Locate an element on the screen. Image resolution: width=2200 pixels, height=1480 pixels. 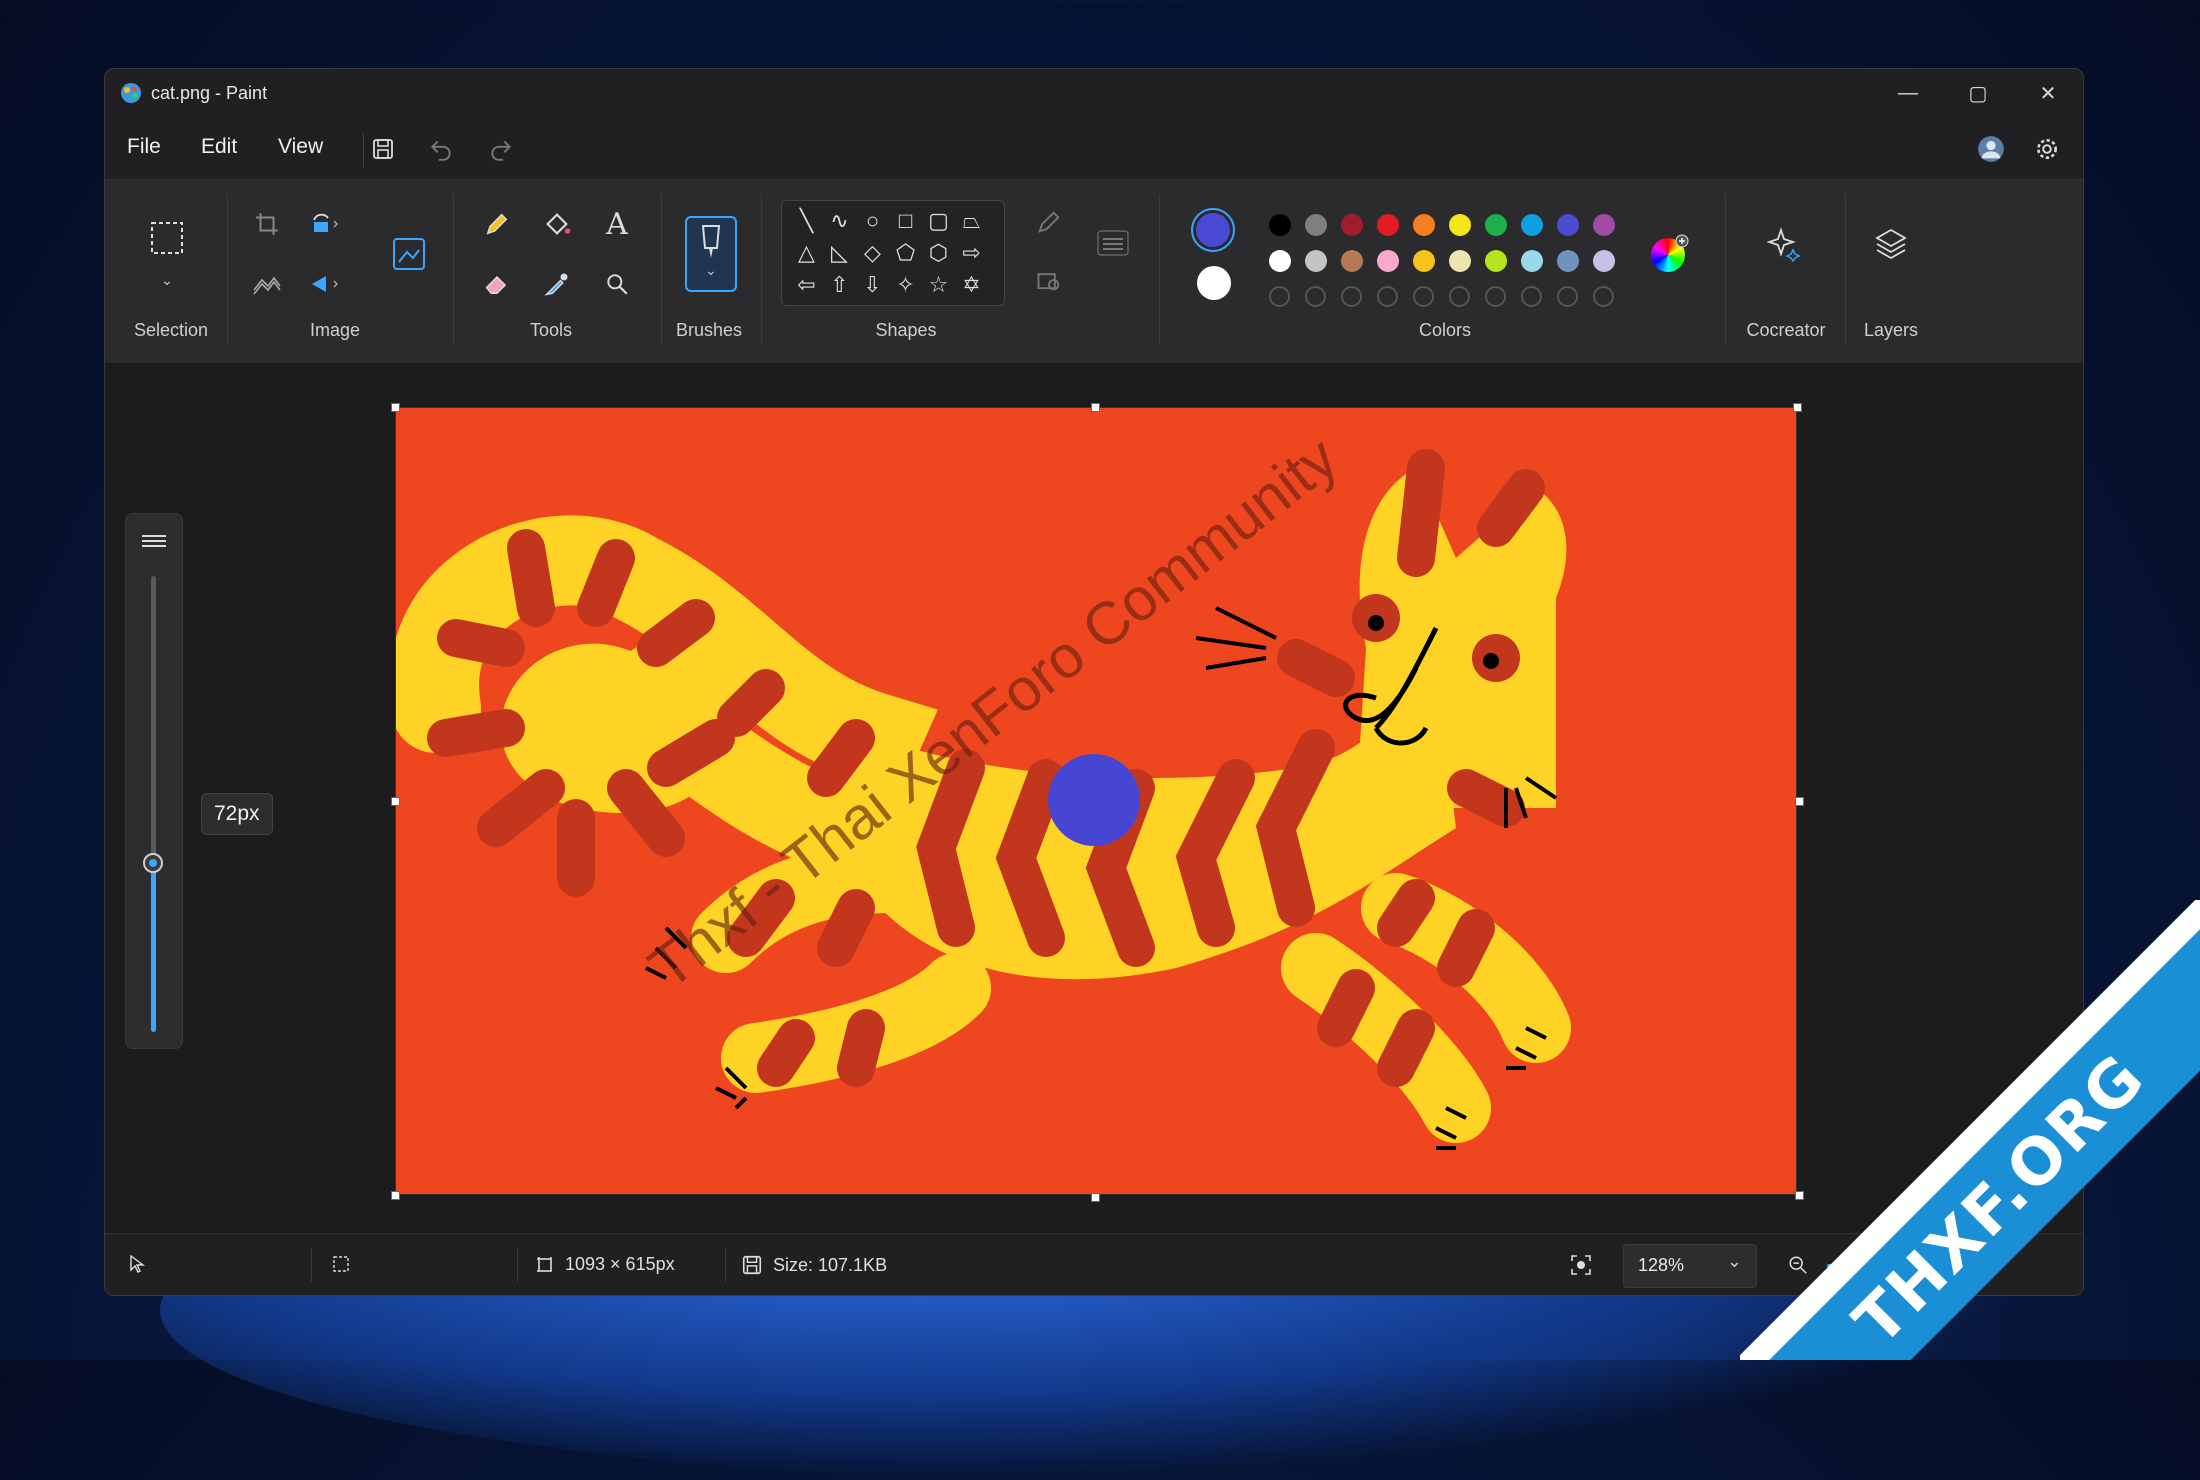
resize-button is located at coordinates (267, 284).